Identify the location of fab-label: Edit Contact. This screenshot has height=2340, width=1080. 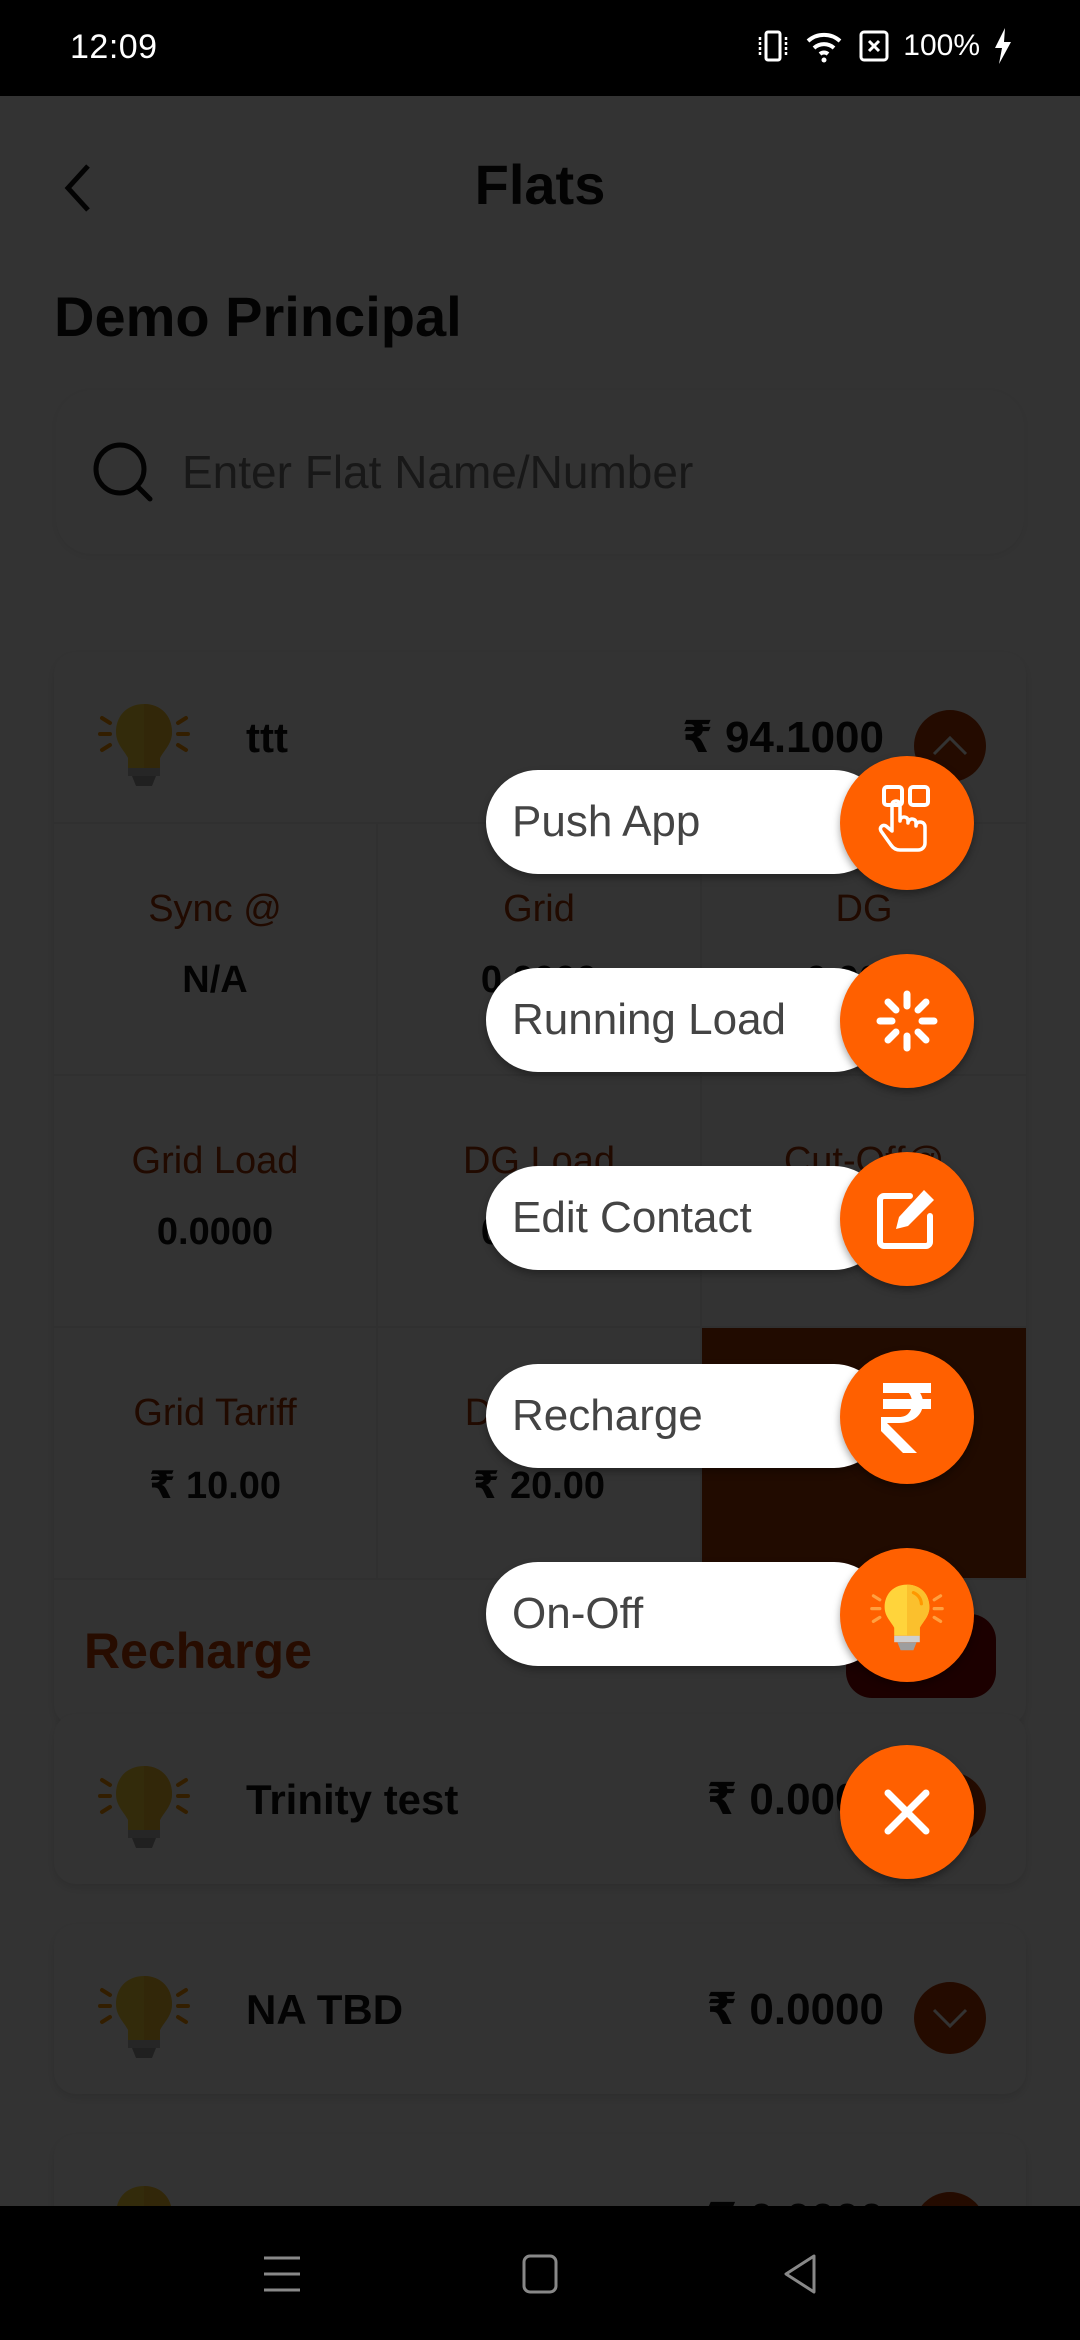
(686, 1218).